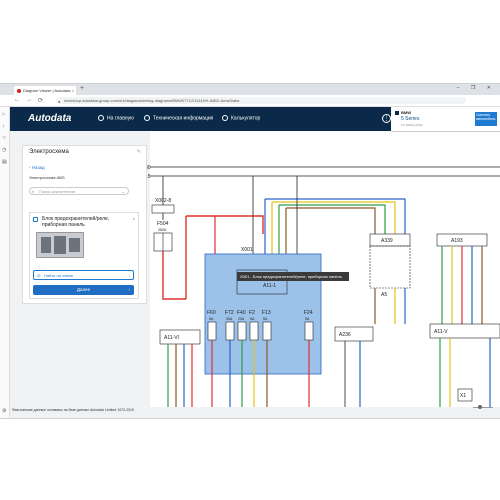 Image resolution: width=500 pixels, height=500 pixels. I want to click on fuse-f72-rating: 30A, so click(229, 319).